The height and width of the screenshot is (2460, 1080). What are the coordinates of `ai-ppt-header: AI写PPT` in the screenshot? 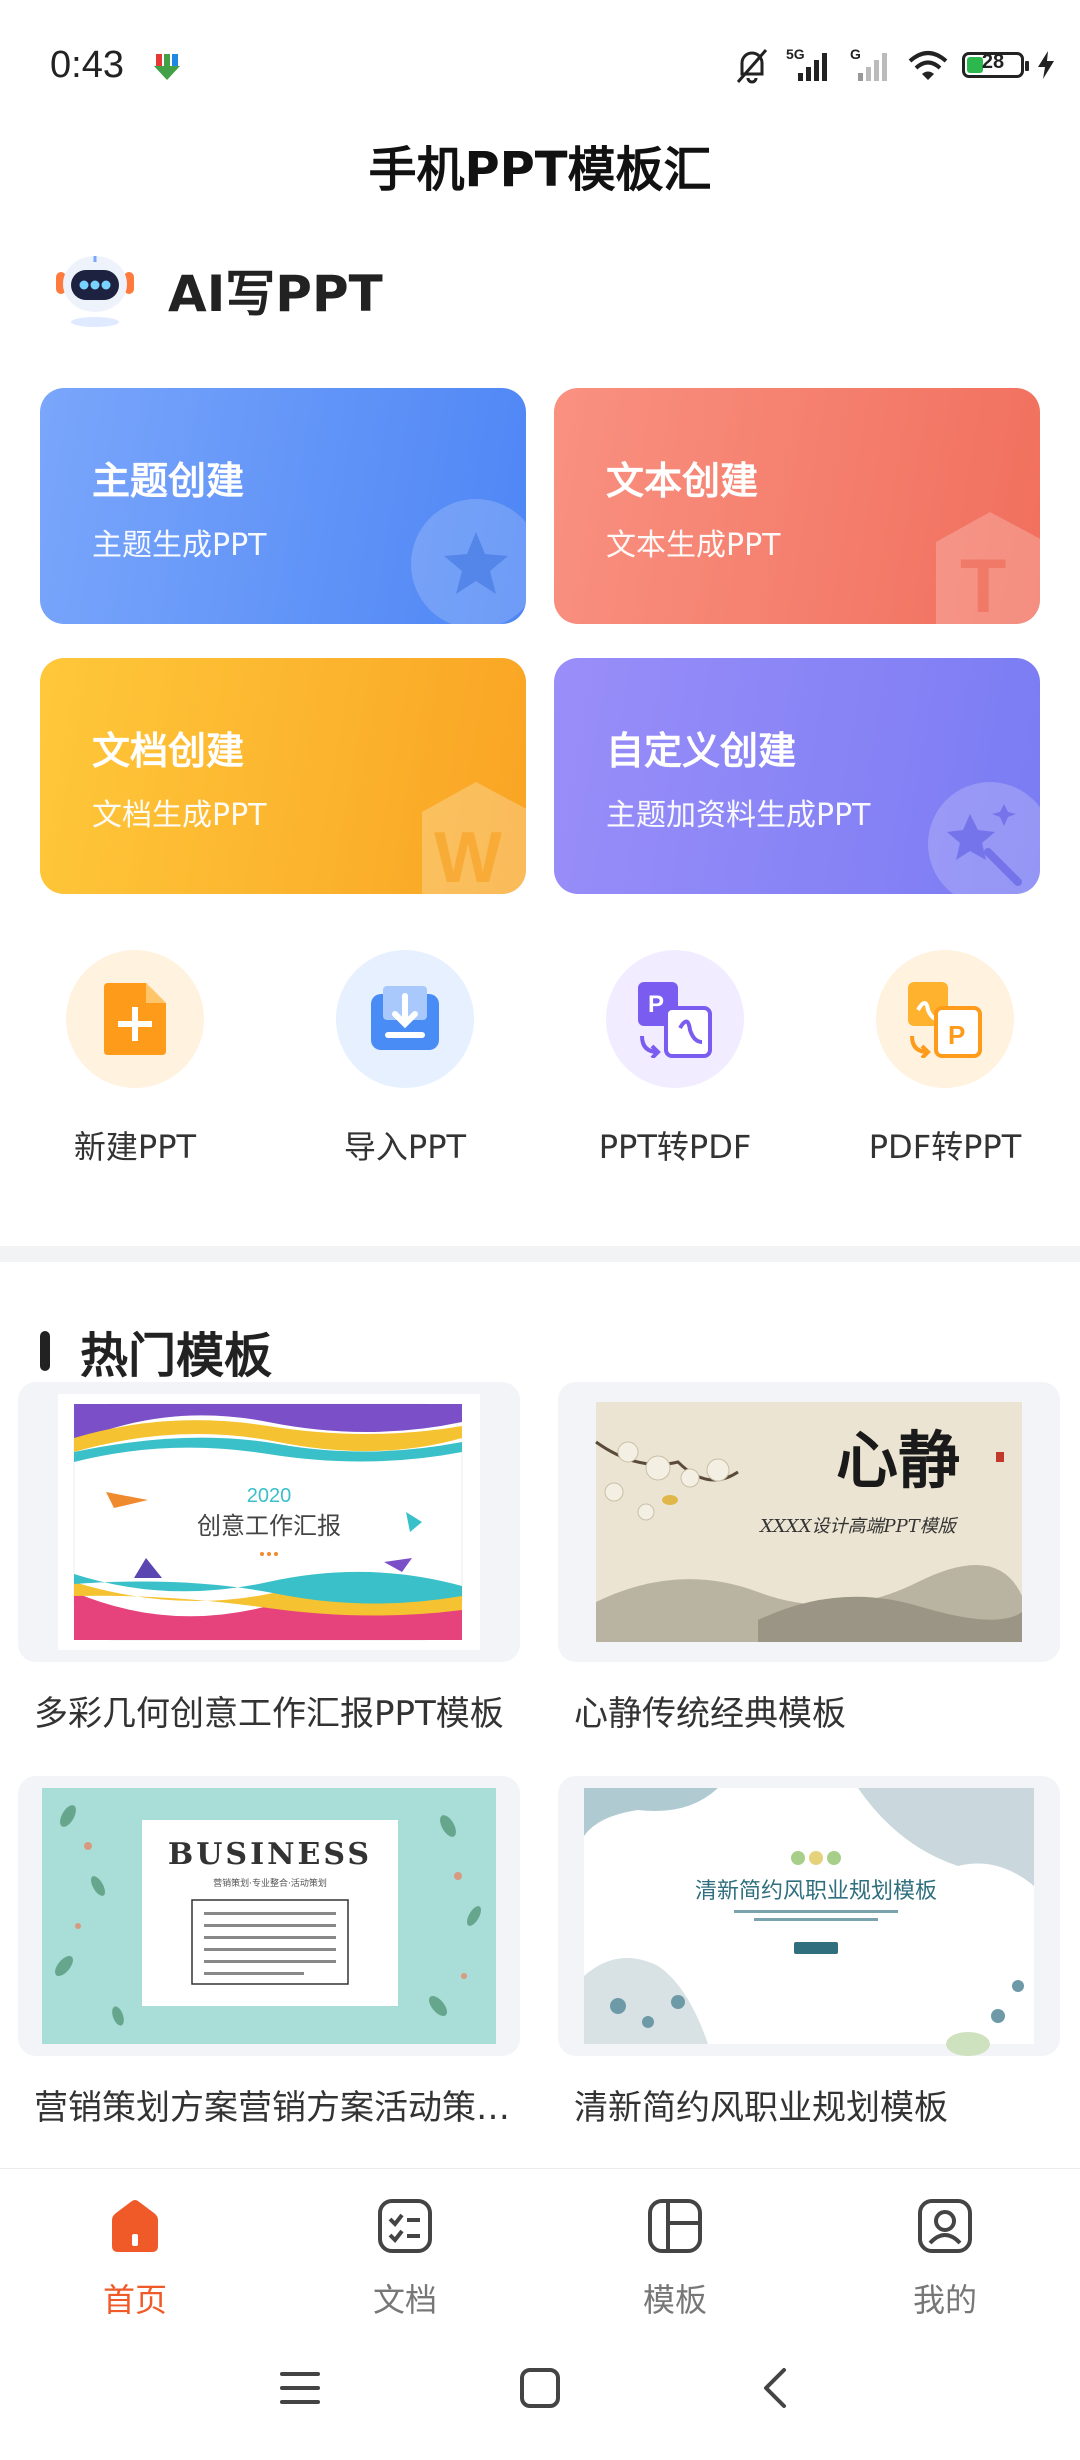 It's located at (217, 290).